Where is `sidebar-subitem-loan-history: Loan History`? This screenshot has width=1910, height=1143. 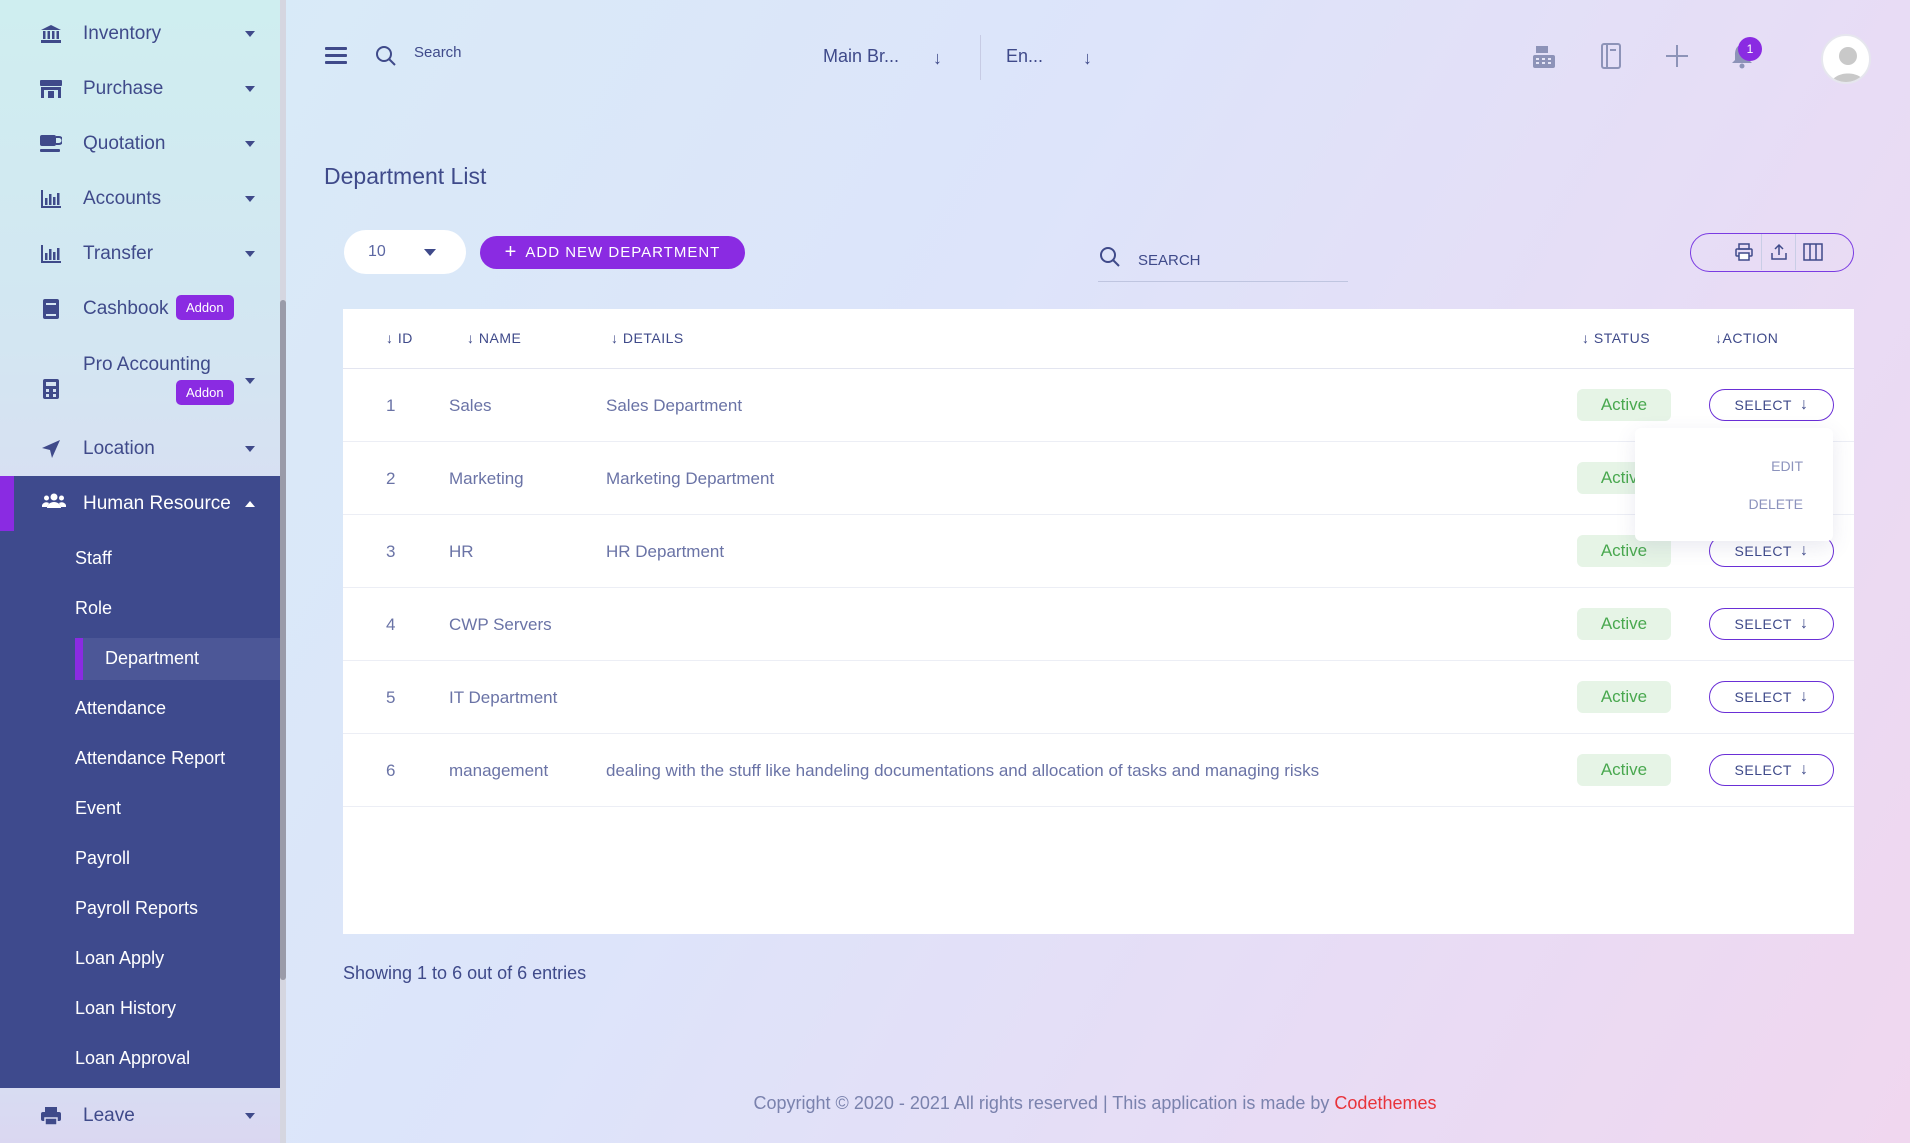 sidebar-subitem-loan-history: Loan History is located at coordinates (125, 1008).